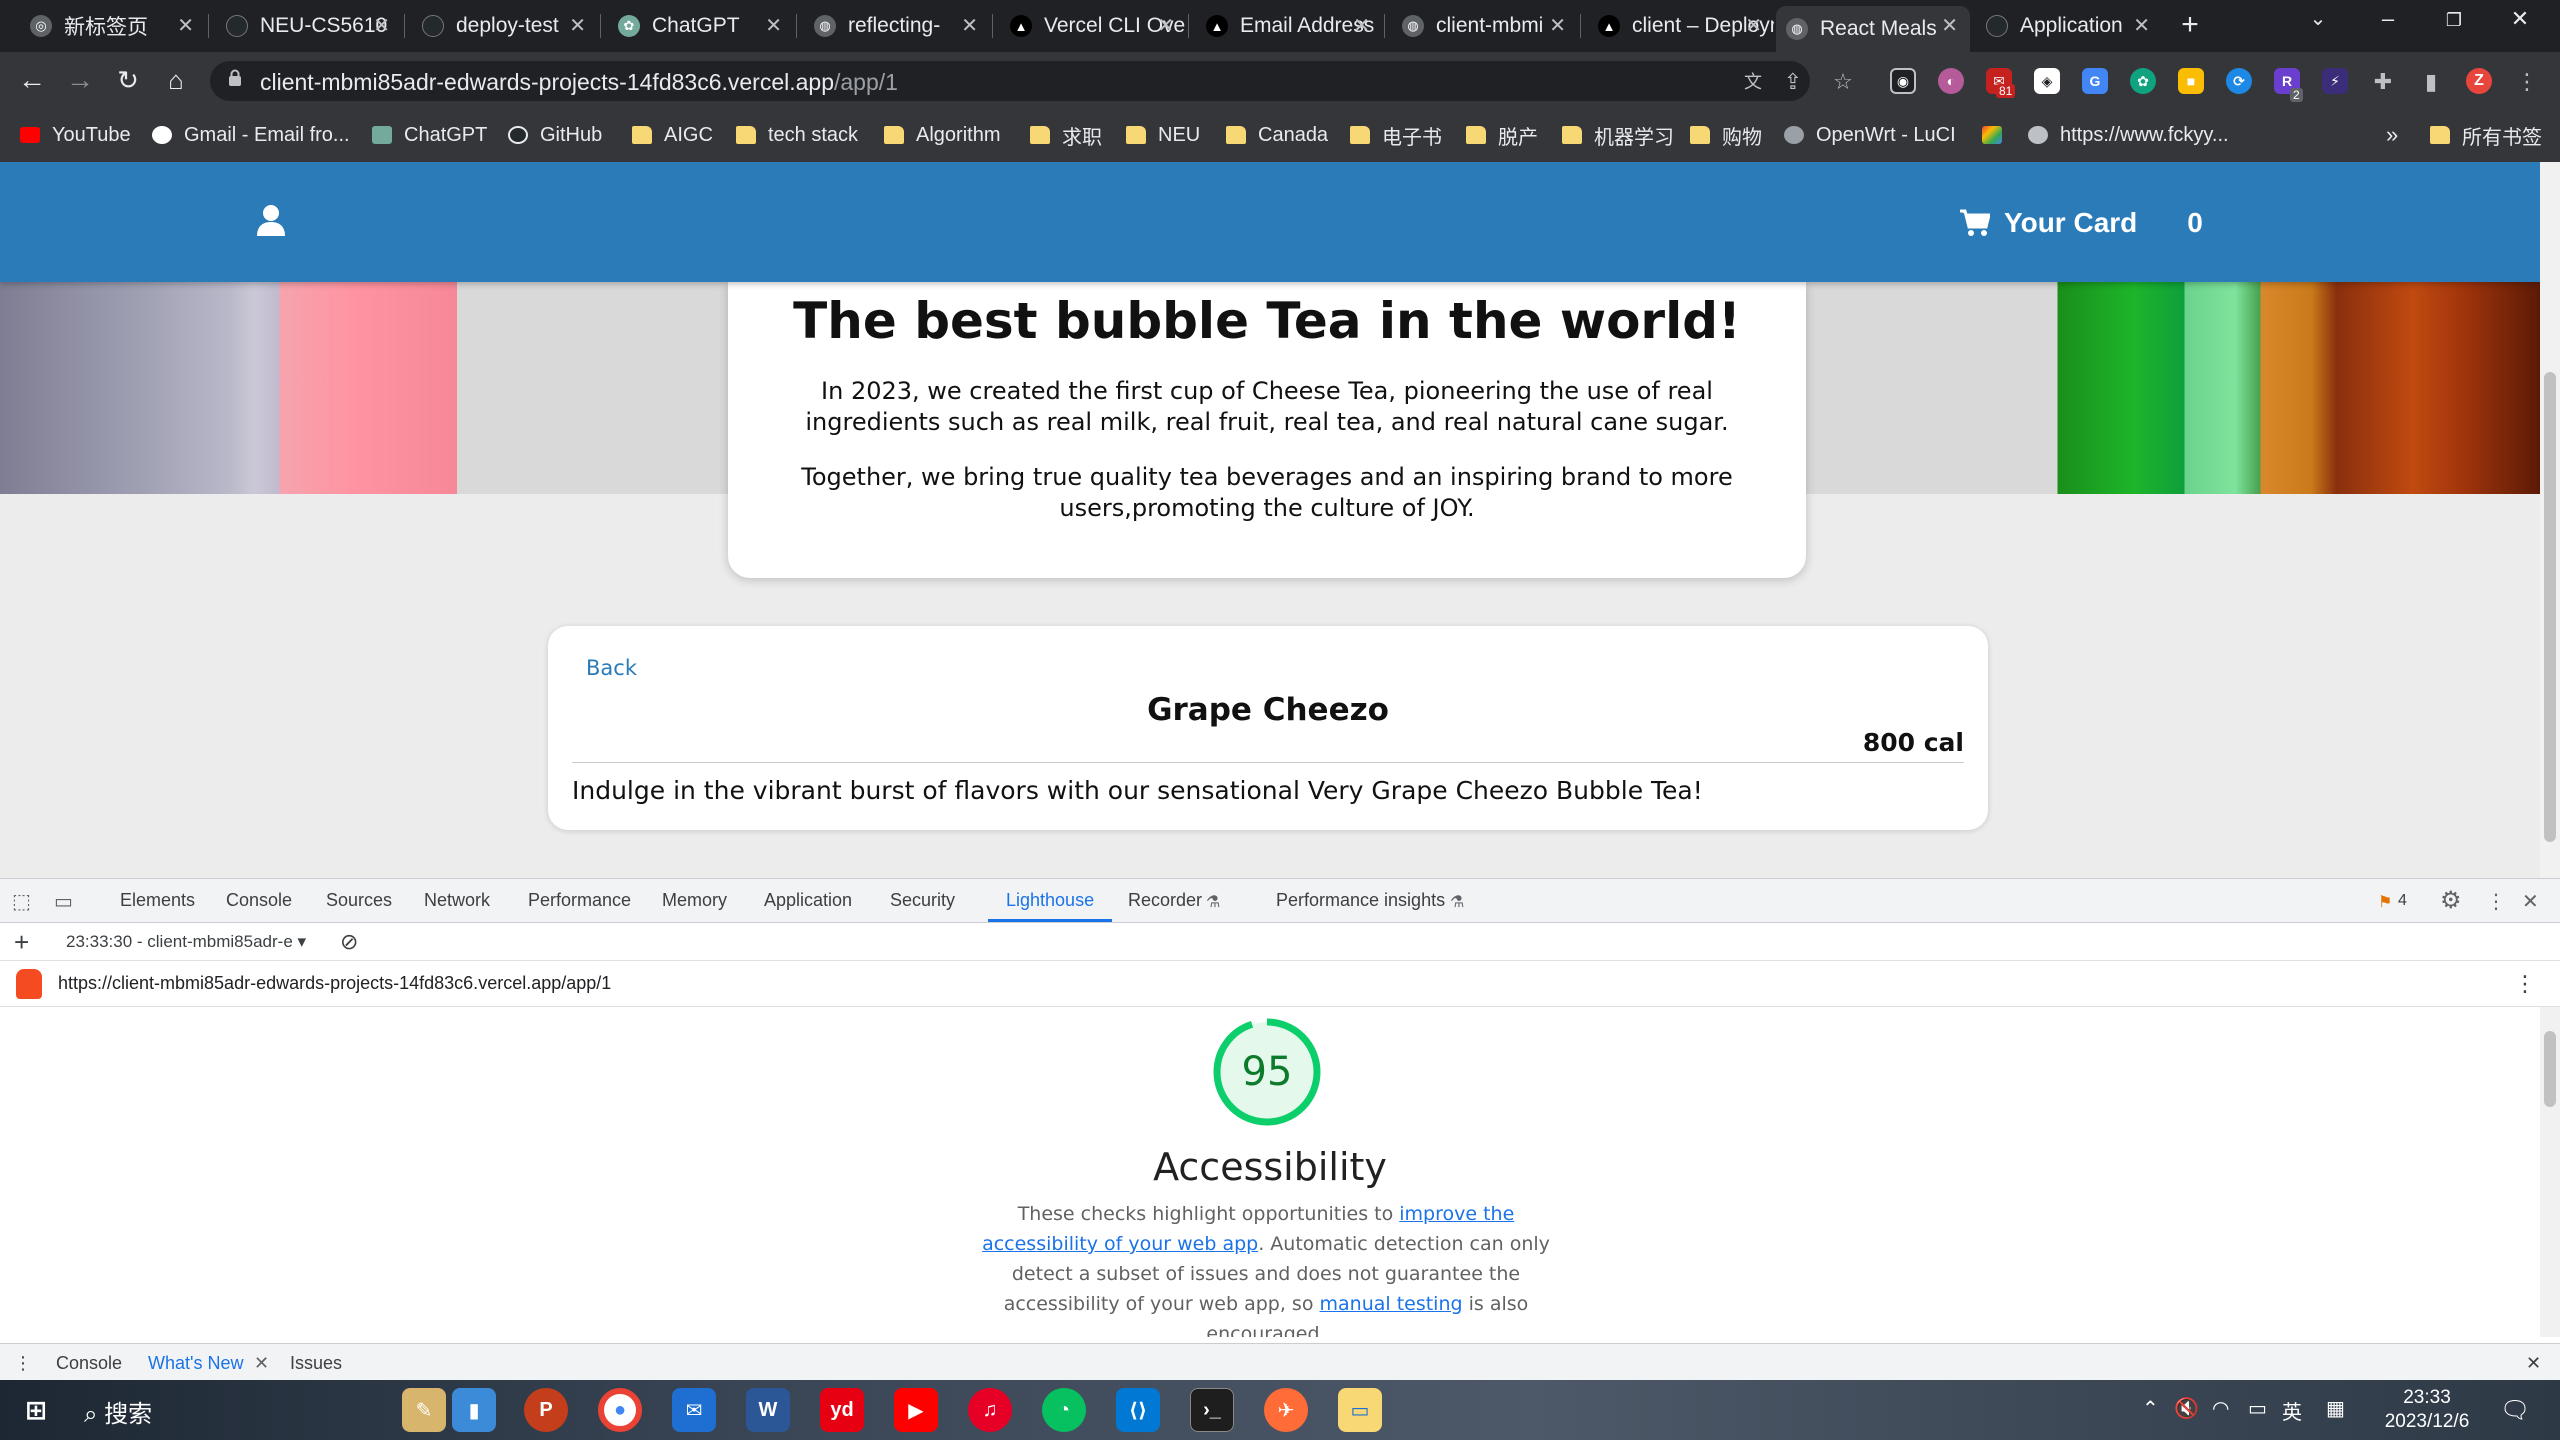 This screenshot has height=1440, width=2560. I want to click on browser-tab-new-tab: ◎ 新标签页 ✕, so click(113, 26).